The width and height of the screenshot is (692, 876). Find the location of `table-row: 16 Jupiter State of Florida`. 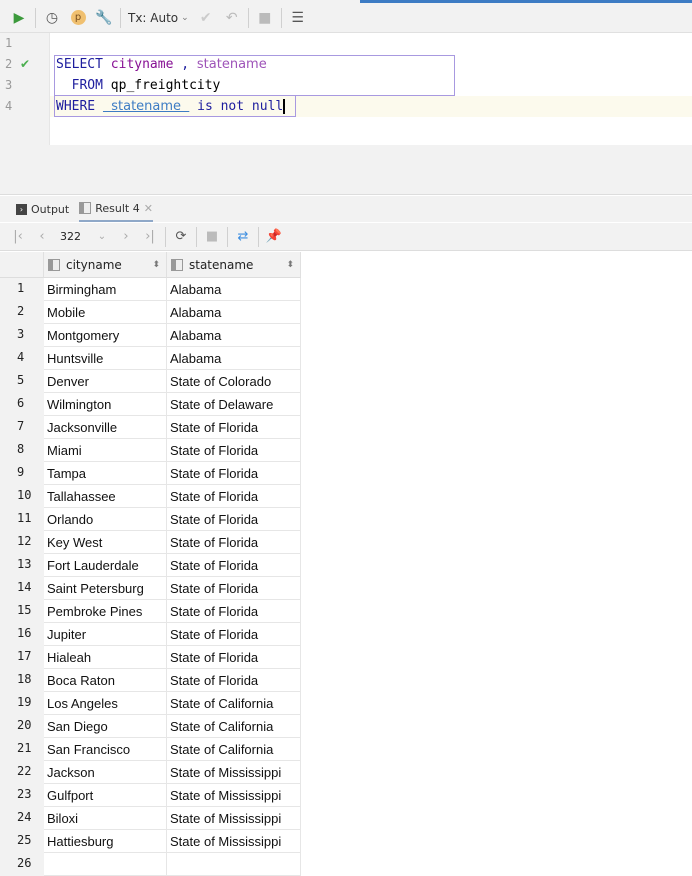

table-row: 16 Jupiter State of Florida is located at coordinates (150, 634).